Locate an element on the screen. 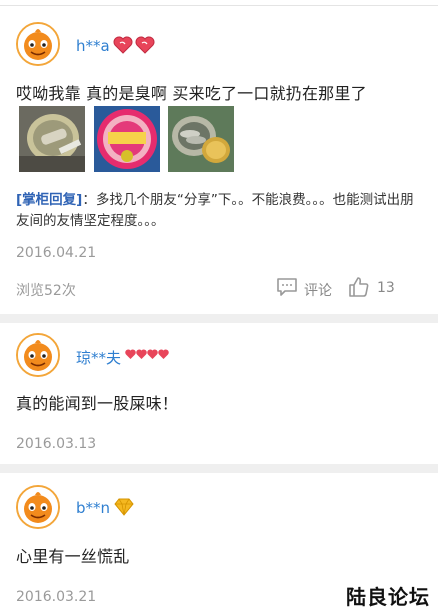  view-count: 浏览52次 is located at coordinates (46, 291).